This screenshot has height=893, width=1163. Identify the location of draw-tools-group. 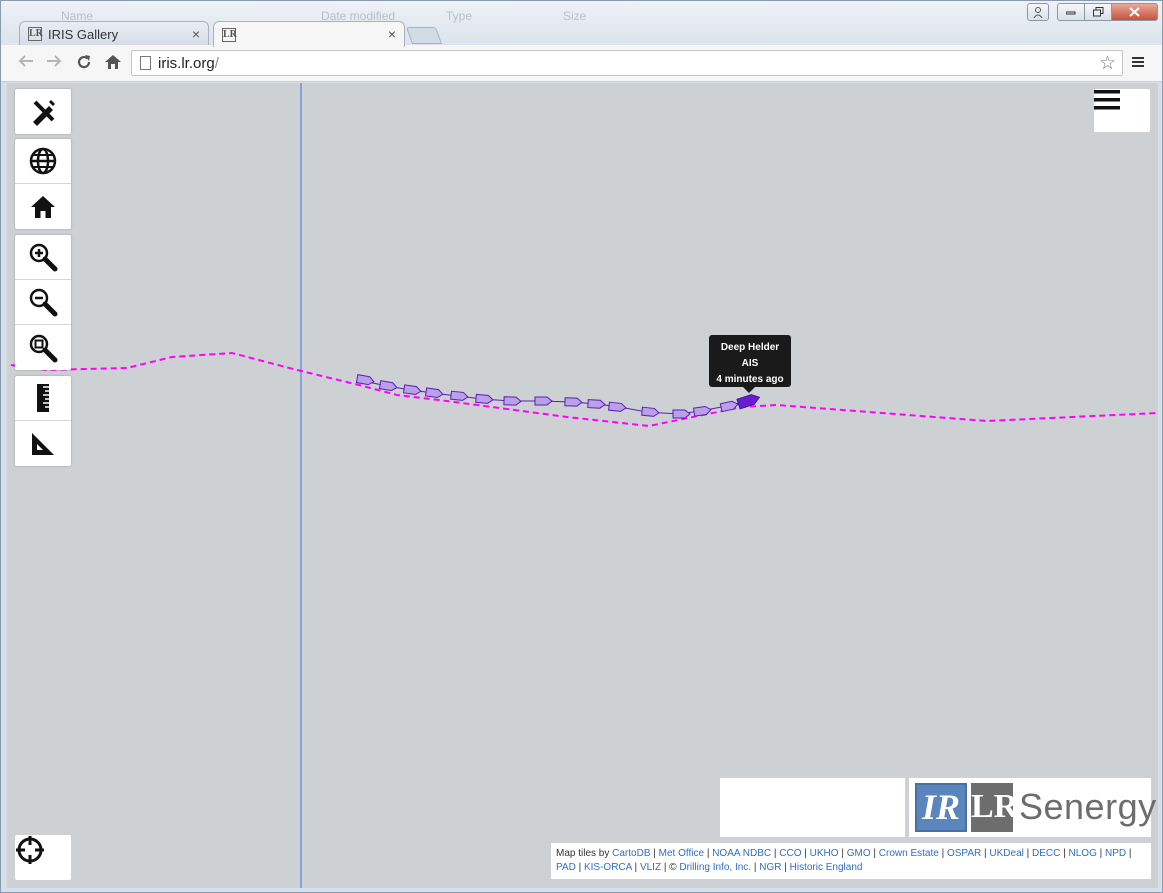
(43, 111).